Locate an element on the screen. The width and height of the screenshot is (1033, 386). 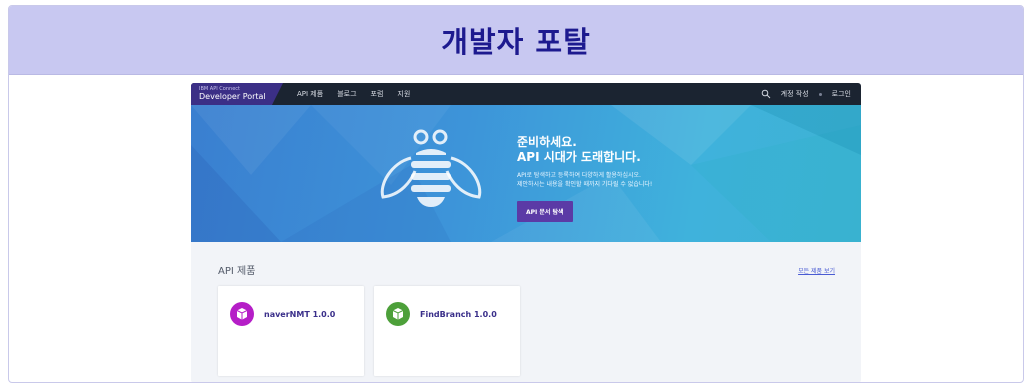
nav-right: 계정 작성 로그인 is located at coordinates (806, 94).